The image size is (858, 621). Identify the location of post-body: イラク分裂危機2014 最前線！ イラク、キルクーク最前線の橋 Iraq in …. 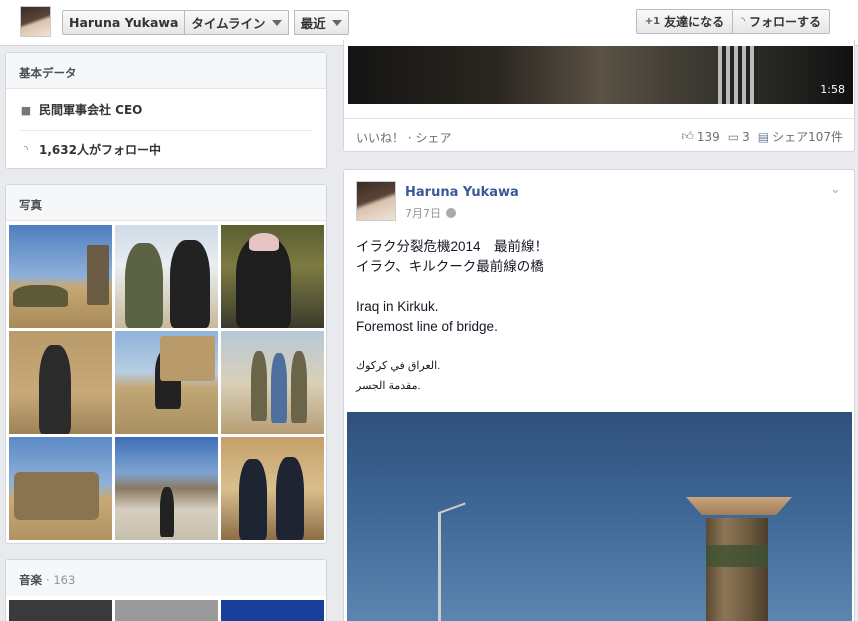
(452, 317).